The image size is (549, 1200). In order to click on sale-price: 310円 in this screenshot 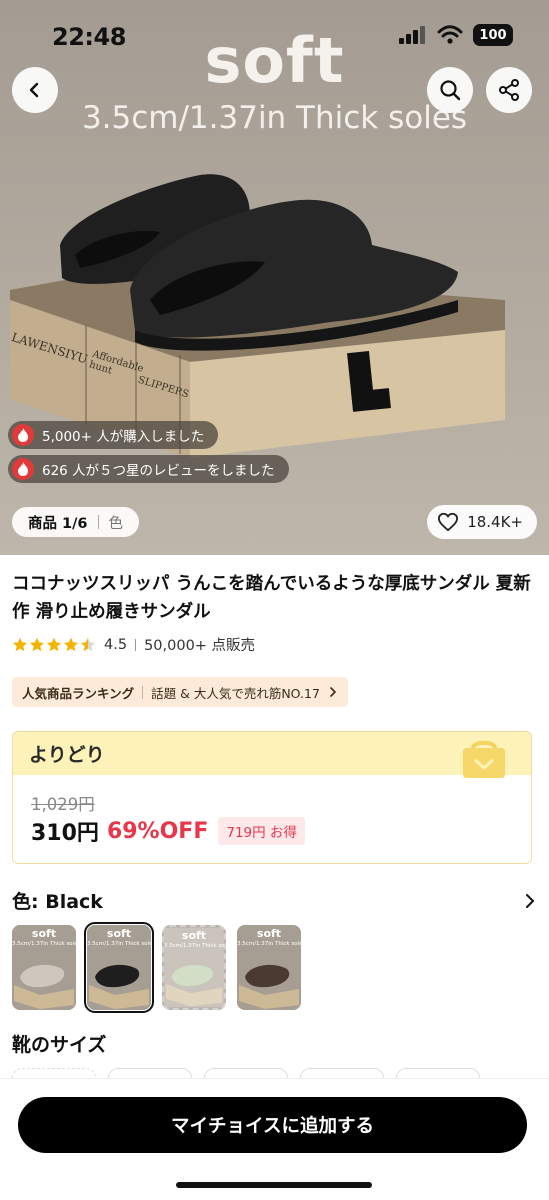, I will do `click(65, 833)`.